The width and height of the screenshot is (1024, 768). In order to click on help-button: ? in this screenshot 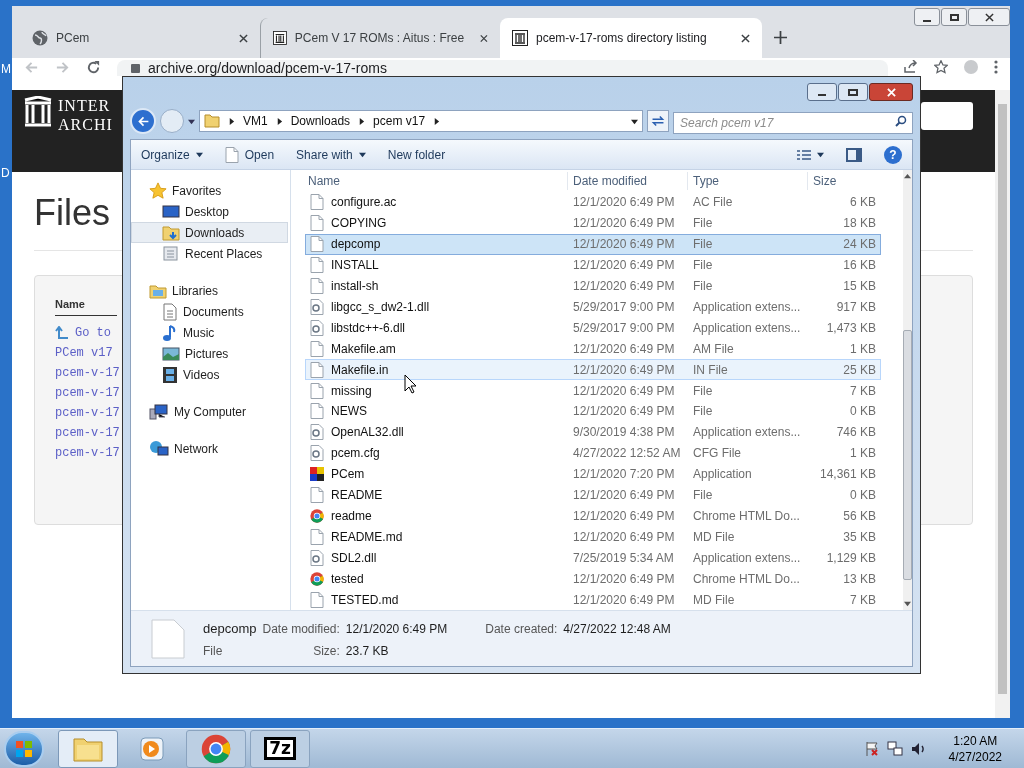, I will do `click(893, 154)`.